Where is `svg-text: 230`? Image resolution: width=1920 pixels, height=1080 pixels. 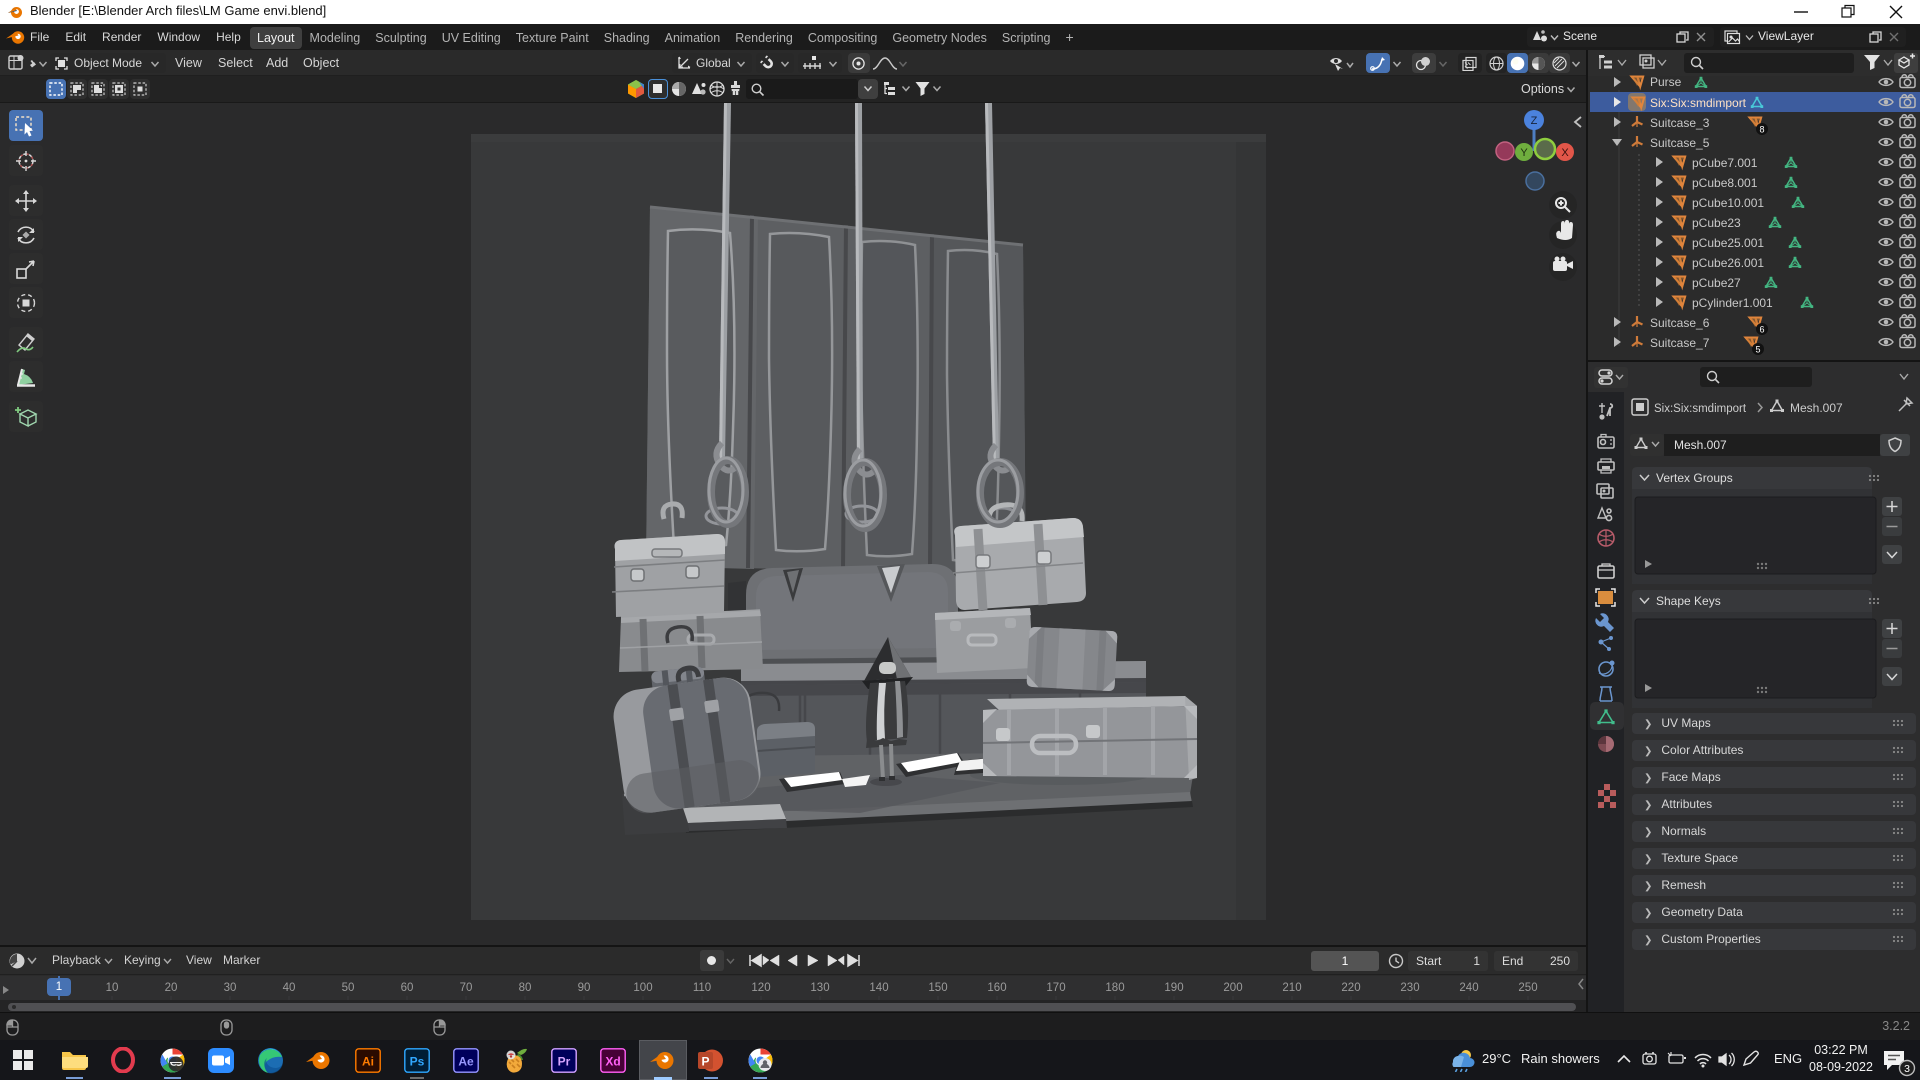
svg-text: 230 is located at coordinates (1409, 988).